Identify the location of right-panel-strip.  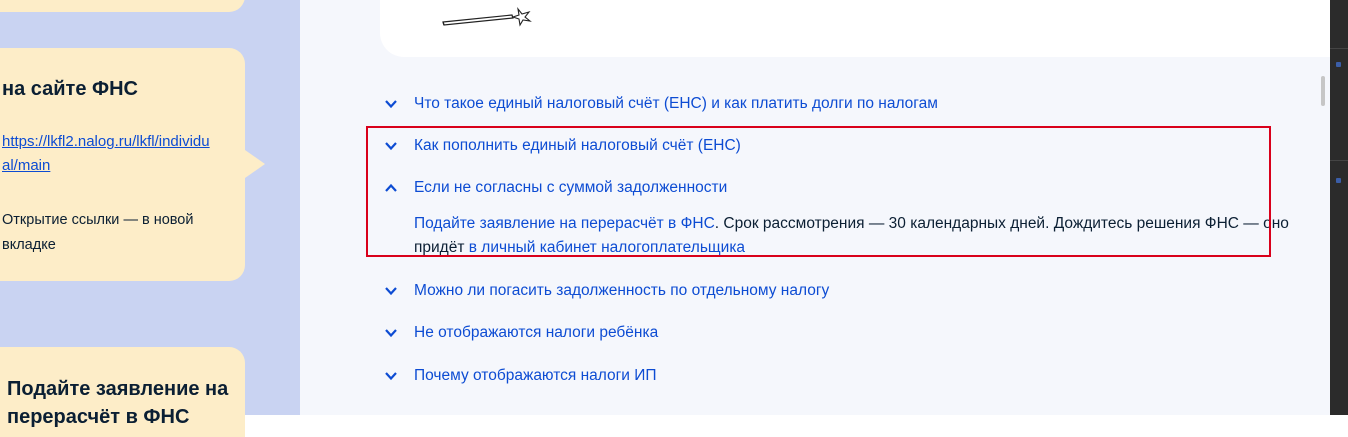
(1339, 207).